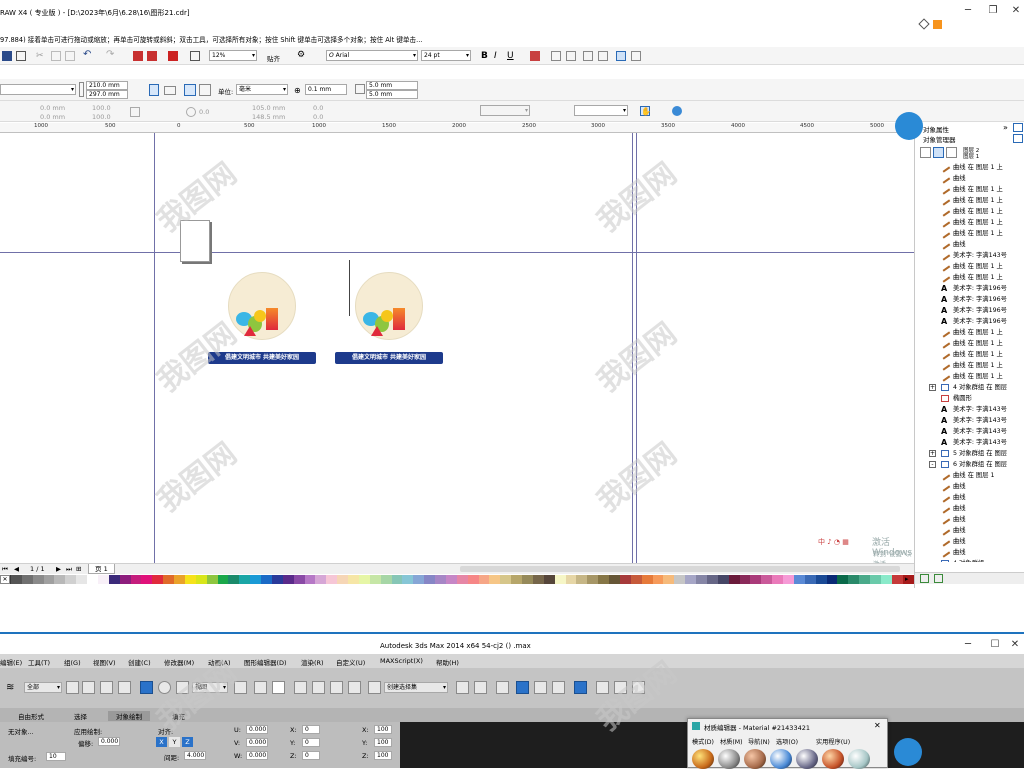  Describe the element at coordinates (52, 117) in the screenshot. I see `y1-value: 0.0 mm` at that location.